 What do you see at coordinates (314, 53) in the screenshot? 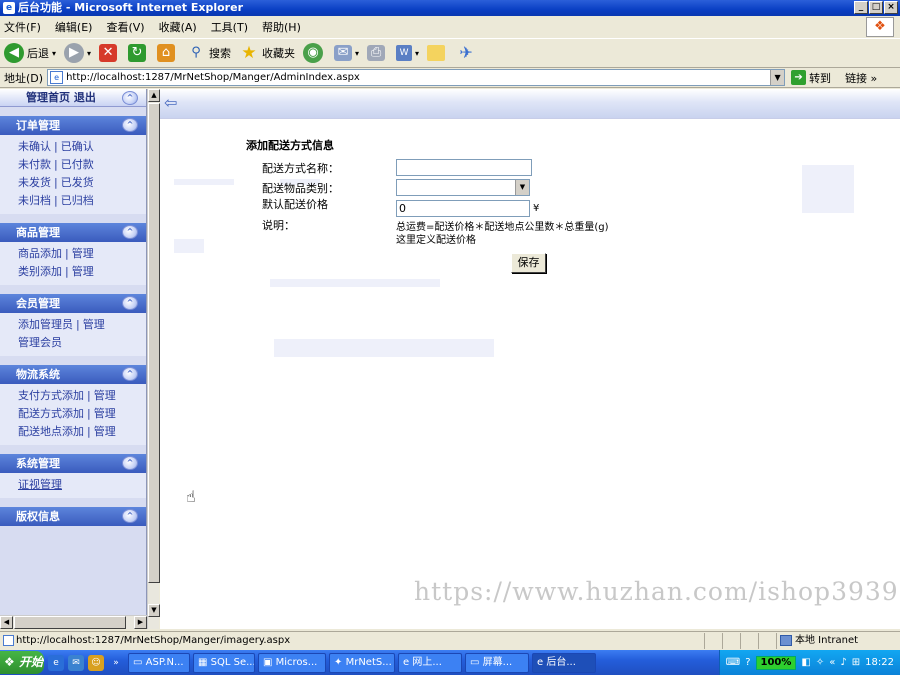
I see `media-button: ◉` at bounding box center [314, 53].